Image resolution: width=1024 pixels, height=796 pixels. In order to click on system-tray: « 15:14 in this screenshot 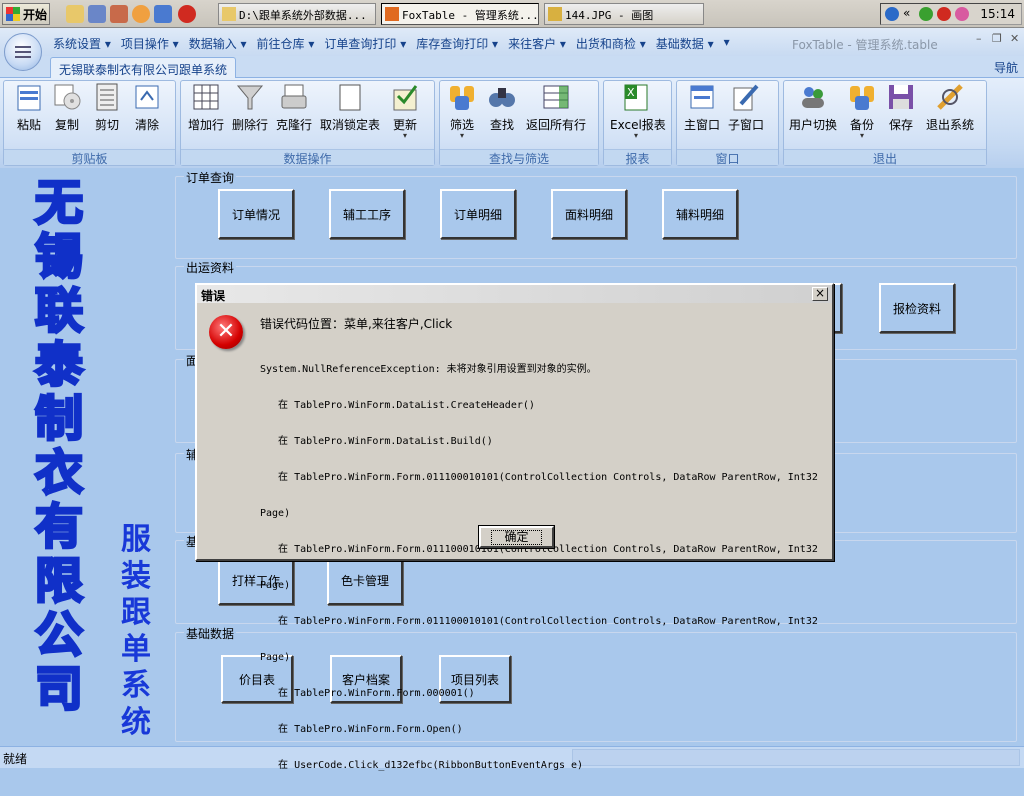, I will do `click(951, 14)`.